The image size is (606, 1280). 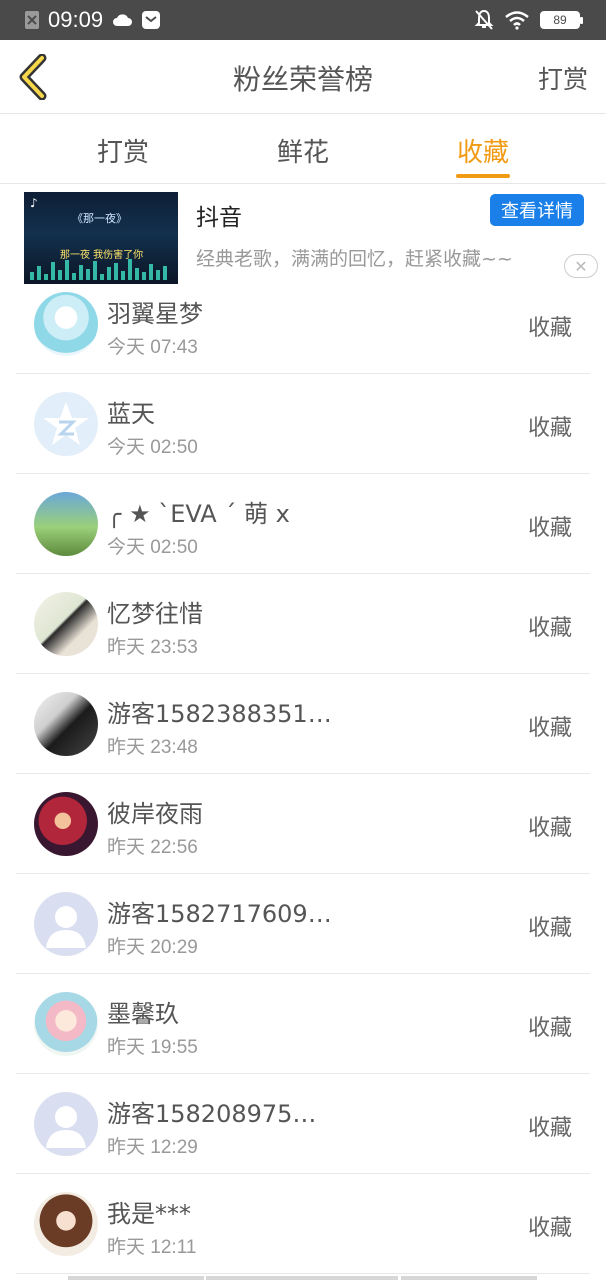 I want to click on timestamp: 昨天 23:53, so click(x=152, y=647).